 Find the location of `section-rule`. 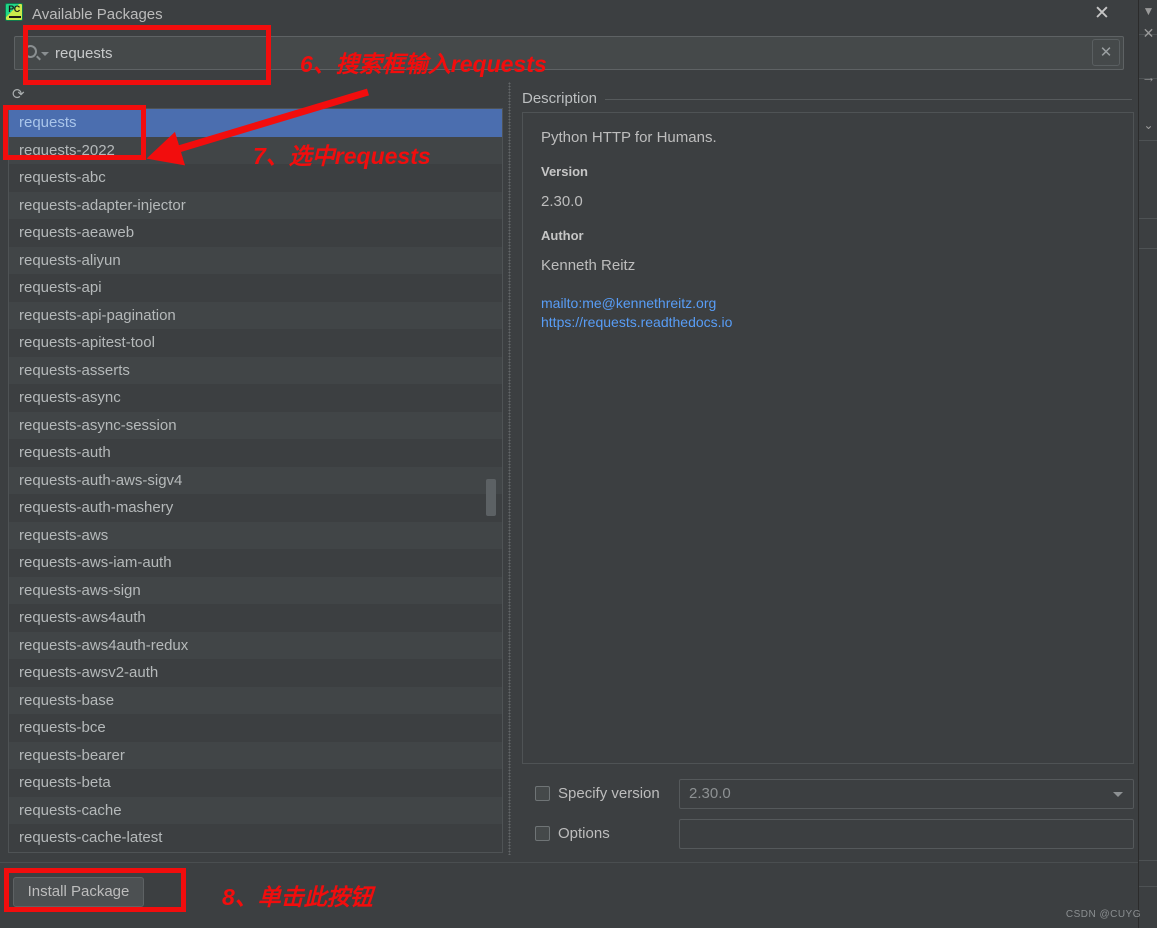

section-rule is located at coordinates (827, 99).